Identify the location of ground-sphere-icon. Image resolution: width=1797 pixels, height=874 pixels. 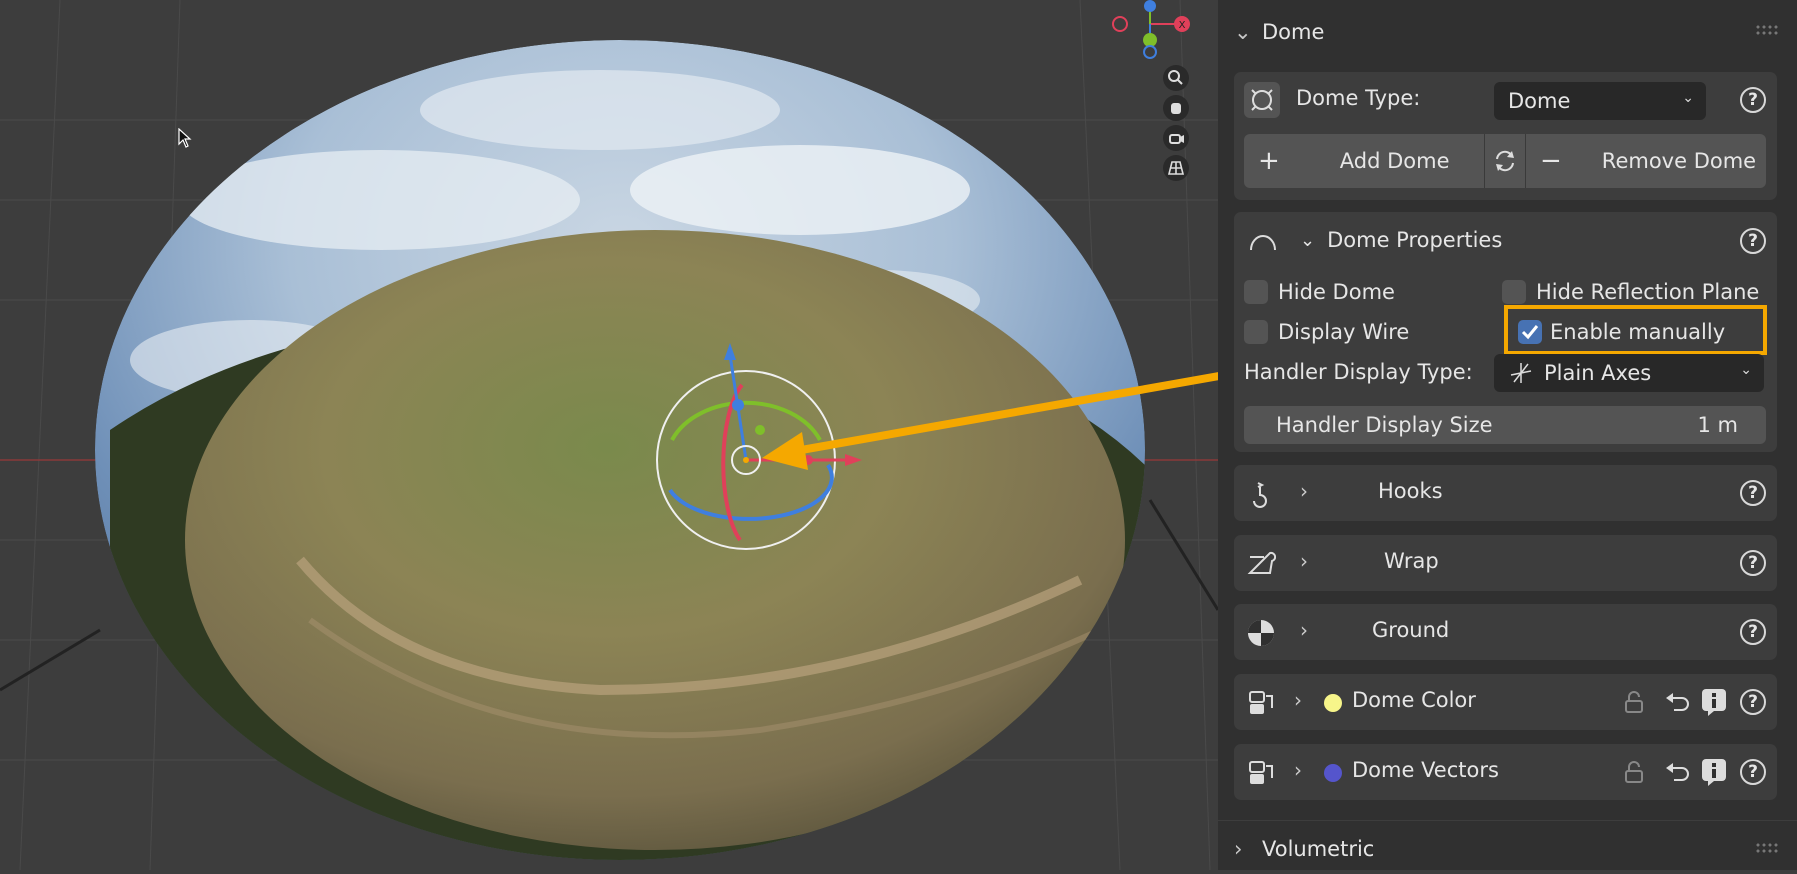
(1261, 633).